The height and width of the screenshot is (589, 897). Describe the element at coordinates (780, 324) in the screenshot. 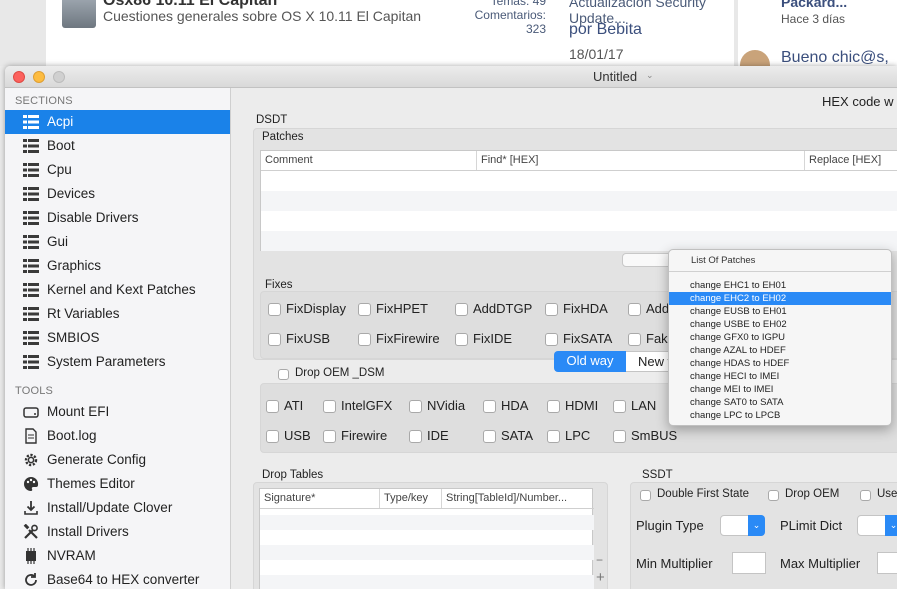

I see `patch-option-change-usbe-to-eh02: change USBE to EH02` at that location.